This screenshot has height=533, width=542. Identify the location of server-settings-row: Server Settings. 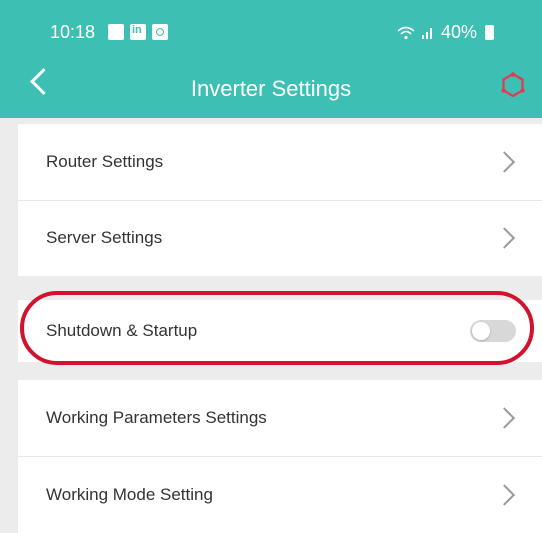
(280, 238).